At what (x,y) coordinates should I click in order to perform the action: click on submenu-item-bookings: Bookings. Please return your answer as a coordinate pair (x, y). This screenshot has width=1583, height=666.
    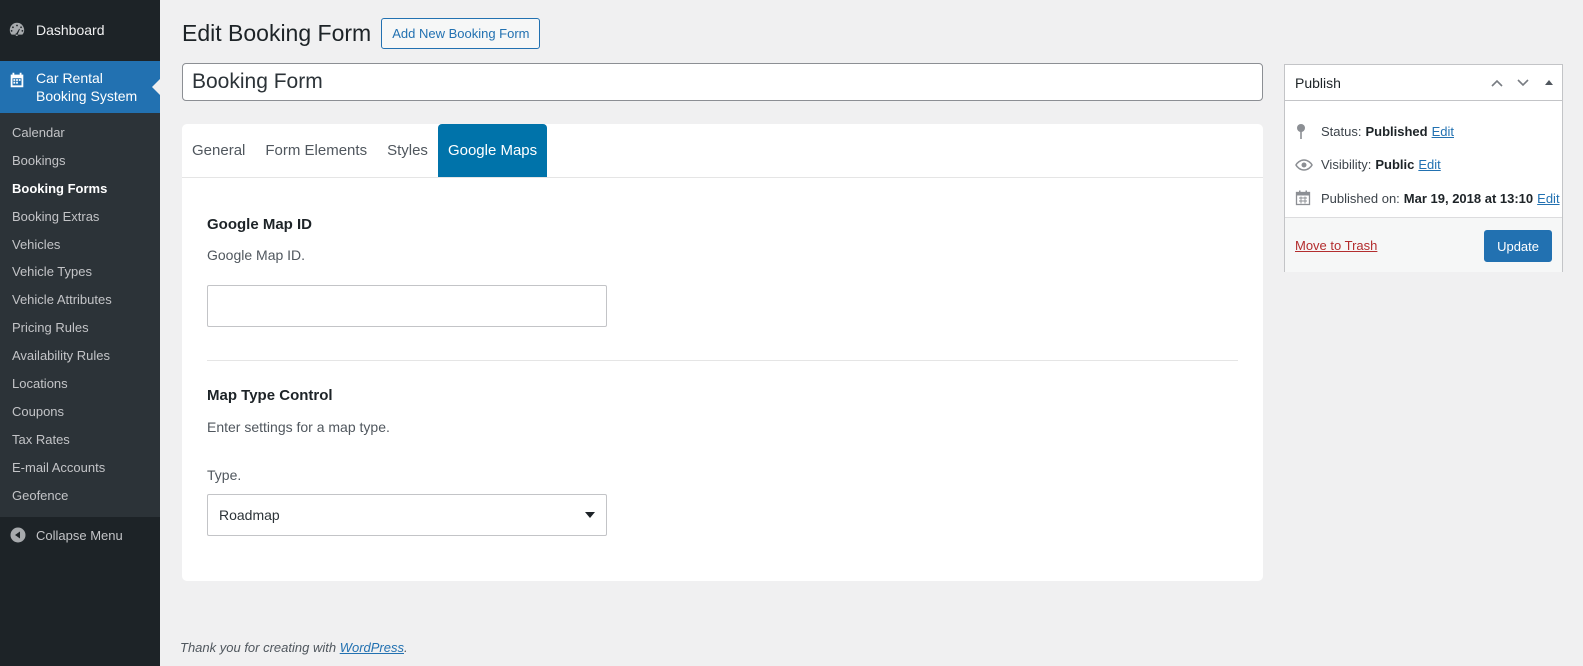
    Looking at the image, I should click on (80, 161).